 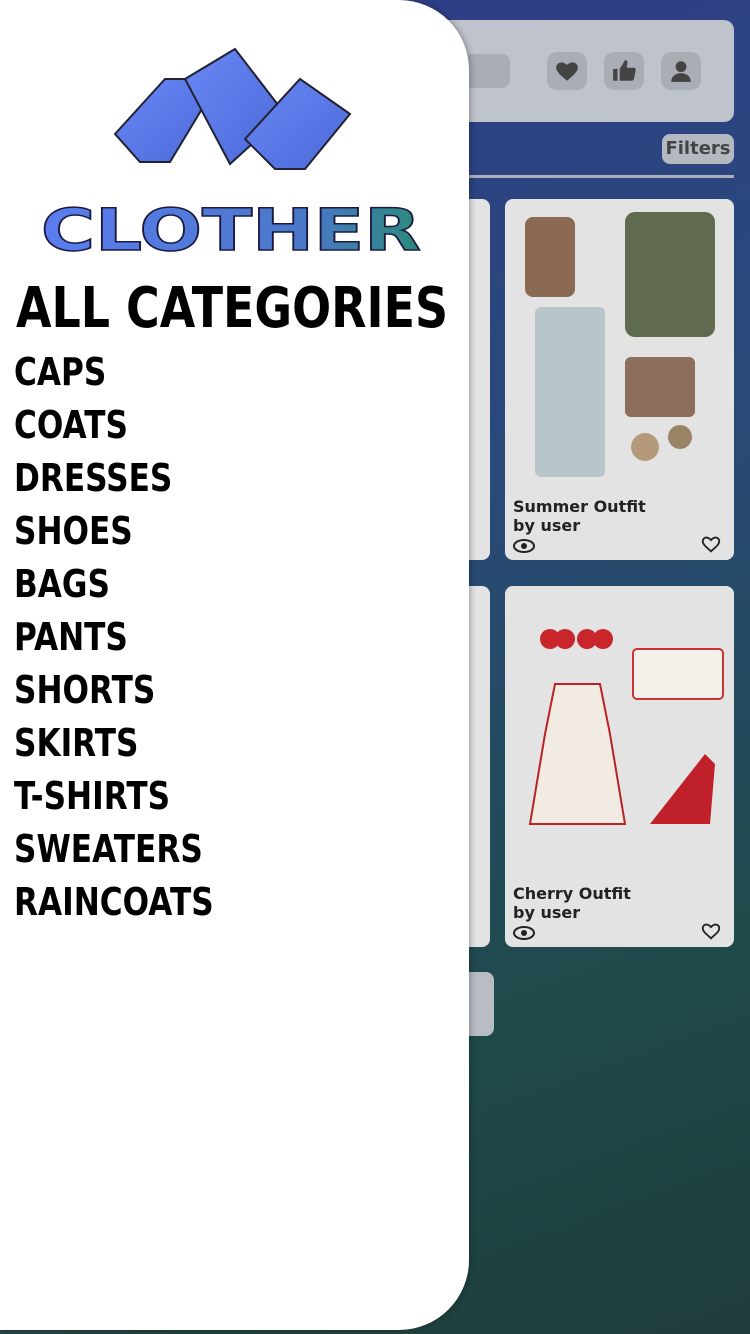 What do you see at coordinates (114, 849) in the screenshot?
I see `category-item-sweaters: SWEATERS` at bounding box center [114, 849].